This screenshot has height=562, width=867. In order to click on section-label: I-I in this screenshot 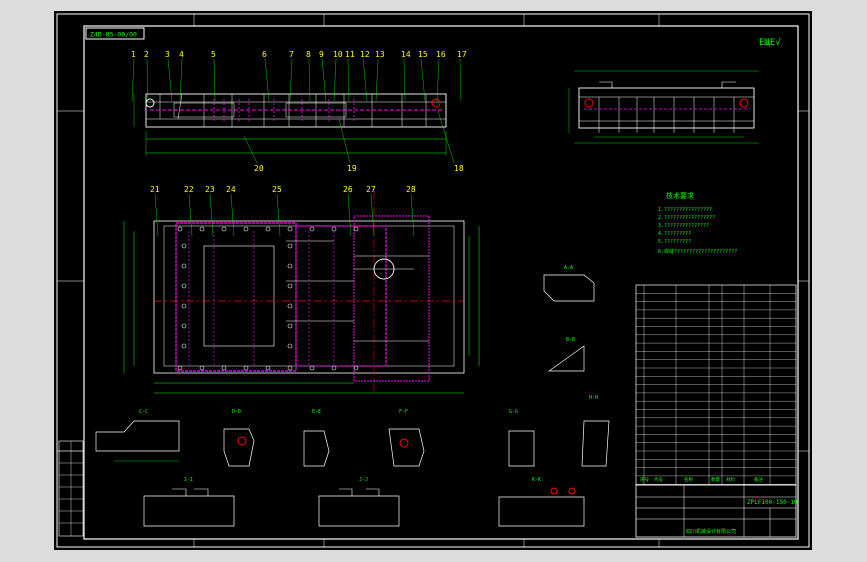, I will do `click(188, 480)`.